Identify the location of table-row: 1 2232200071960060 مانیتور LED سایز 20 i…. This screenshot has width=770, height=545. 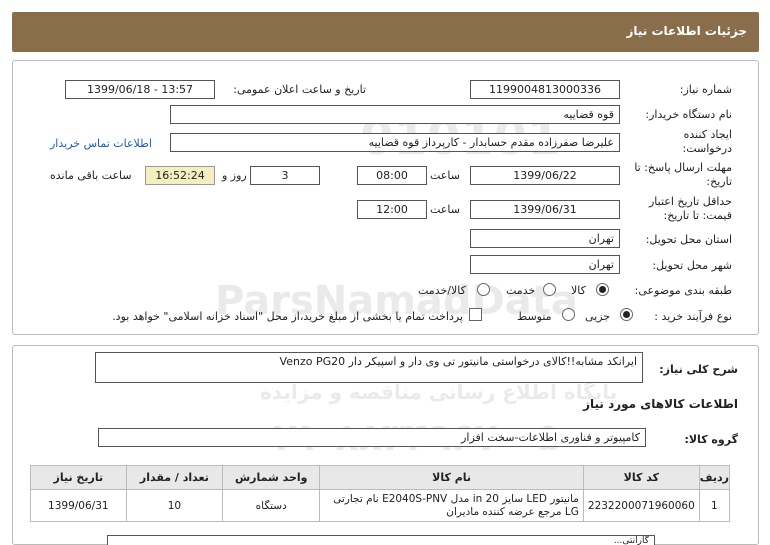
(380, 505).